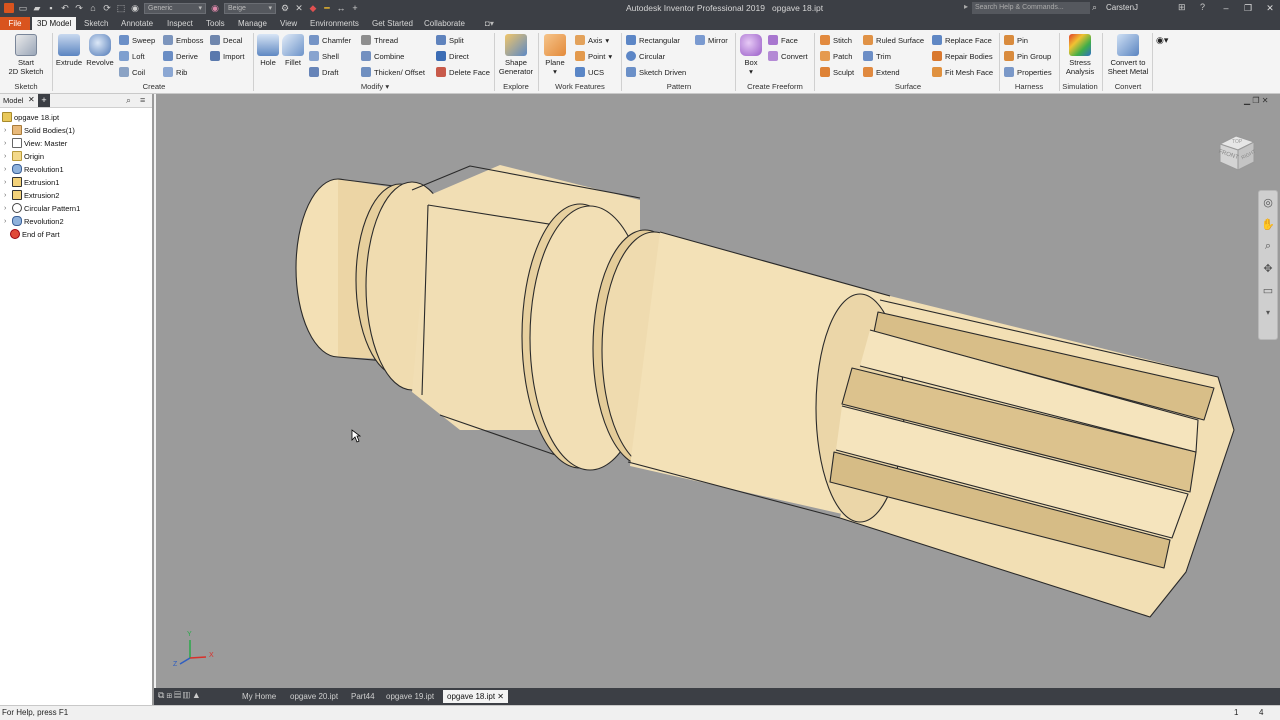 This screenshot has width=1280, height=720. What do you see at coordinates (180, 23) in the screenshot?
I see `tab-inspect: Inspect` at bounding box center [180, 23].